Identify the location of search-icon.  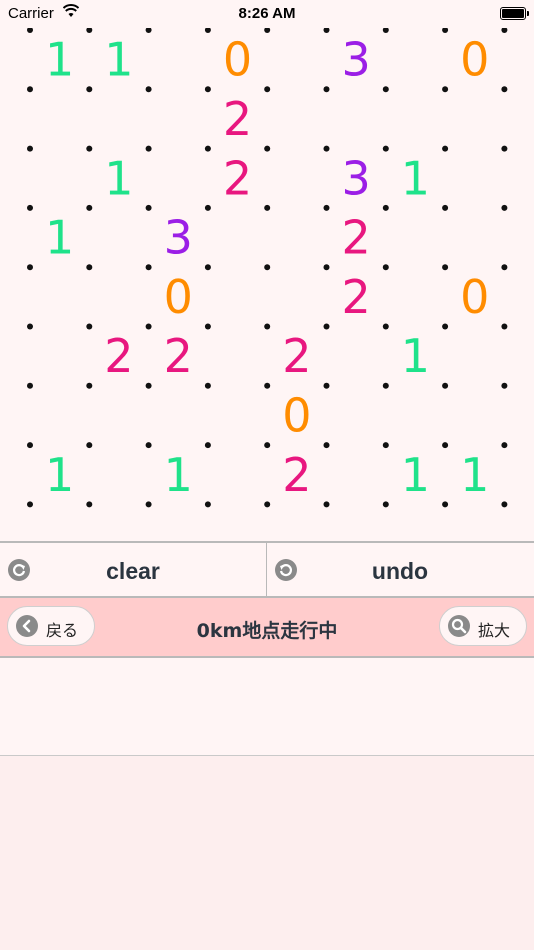
(459, 626).